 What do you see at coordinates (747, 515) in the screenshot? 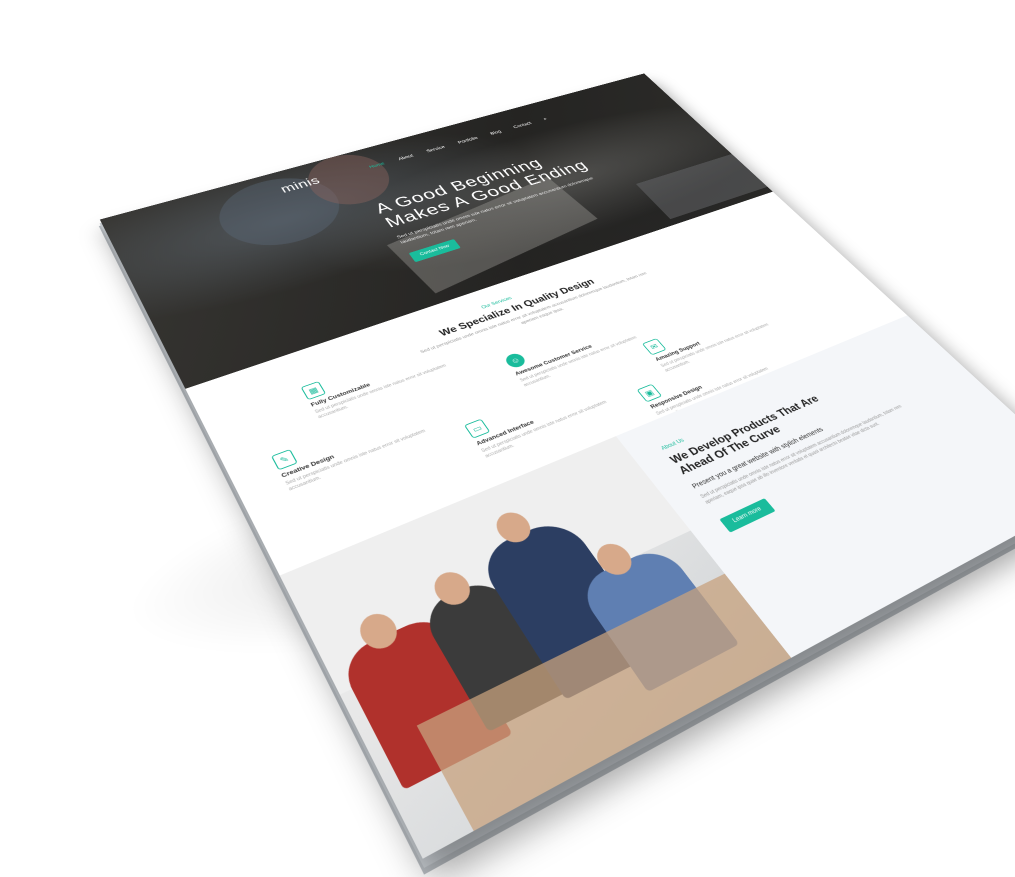
I see `learn-more-button: Learn more` at bounding box center [747, 515].